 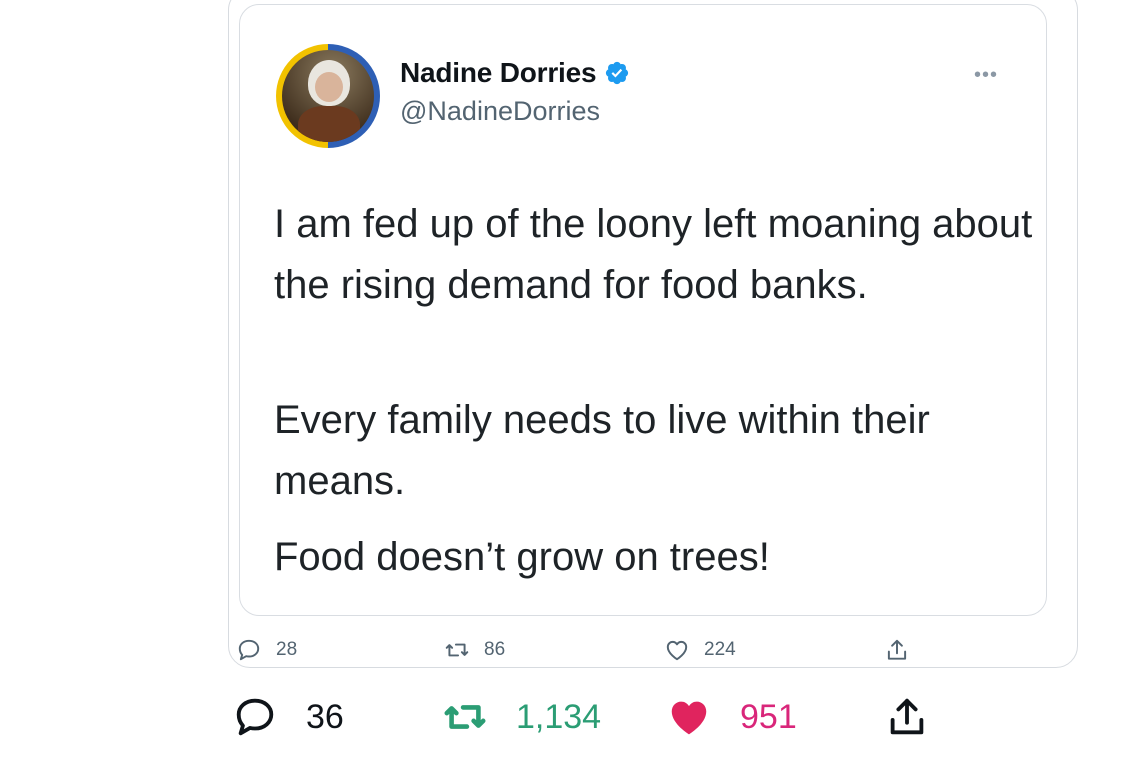 I want to click on like-count: 951, so click(x=768, y=716).